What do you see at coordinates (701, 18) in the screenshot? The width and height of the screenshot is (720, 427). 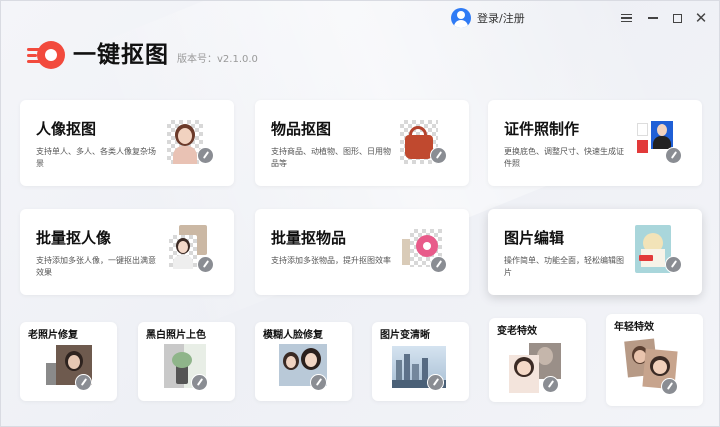 I see `close-icon: ✕` at bounding box center [701, 18].